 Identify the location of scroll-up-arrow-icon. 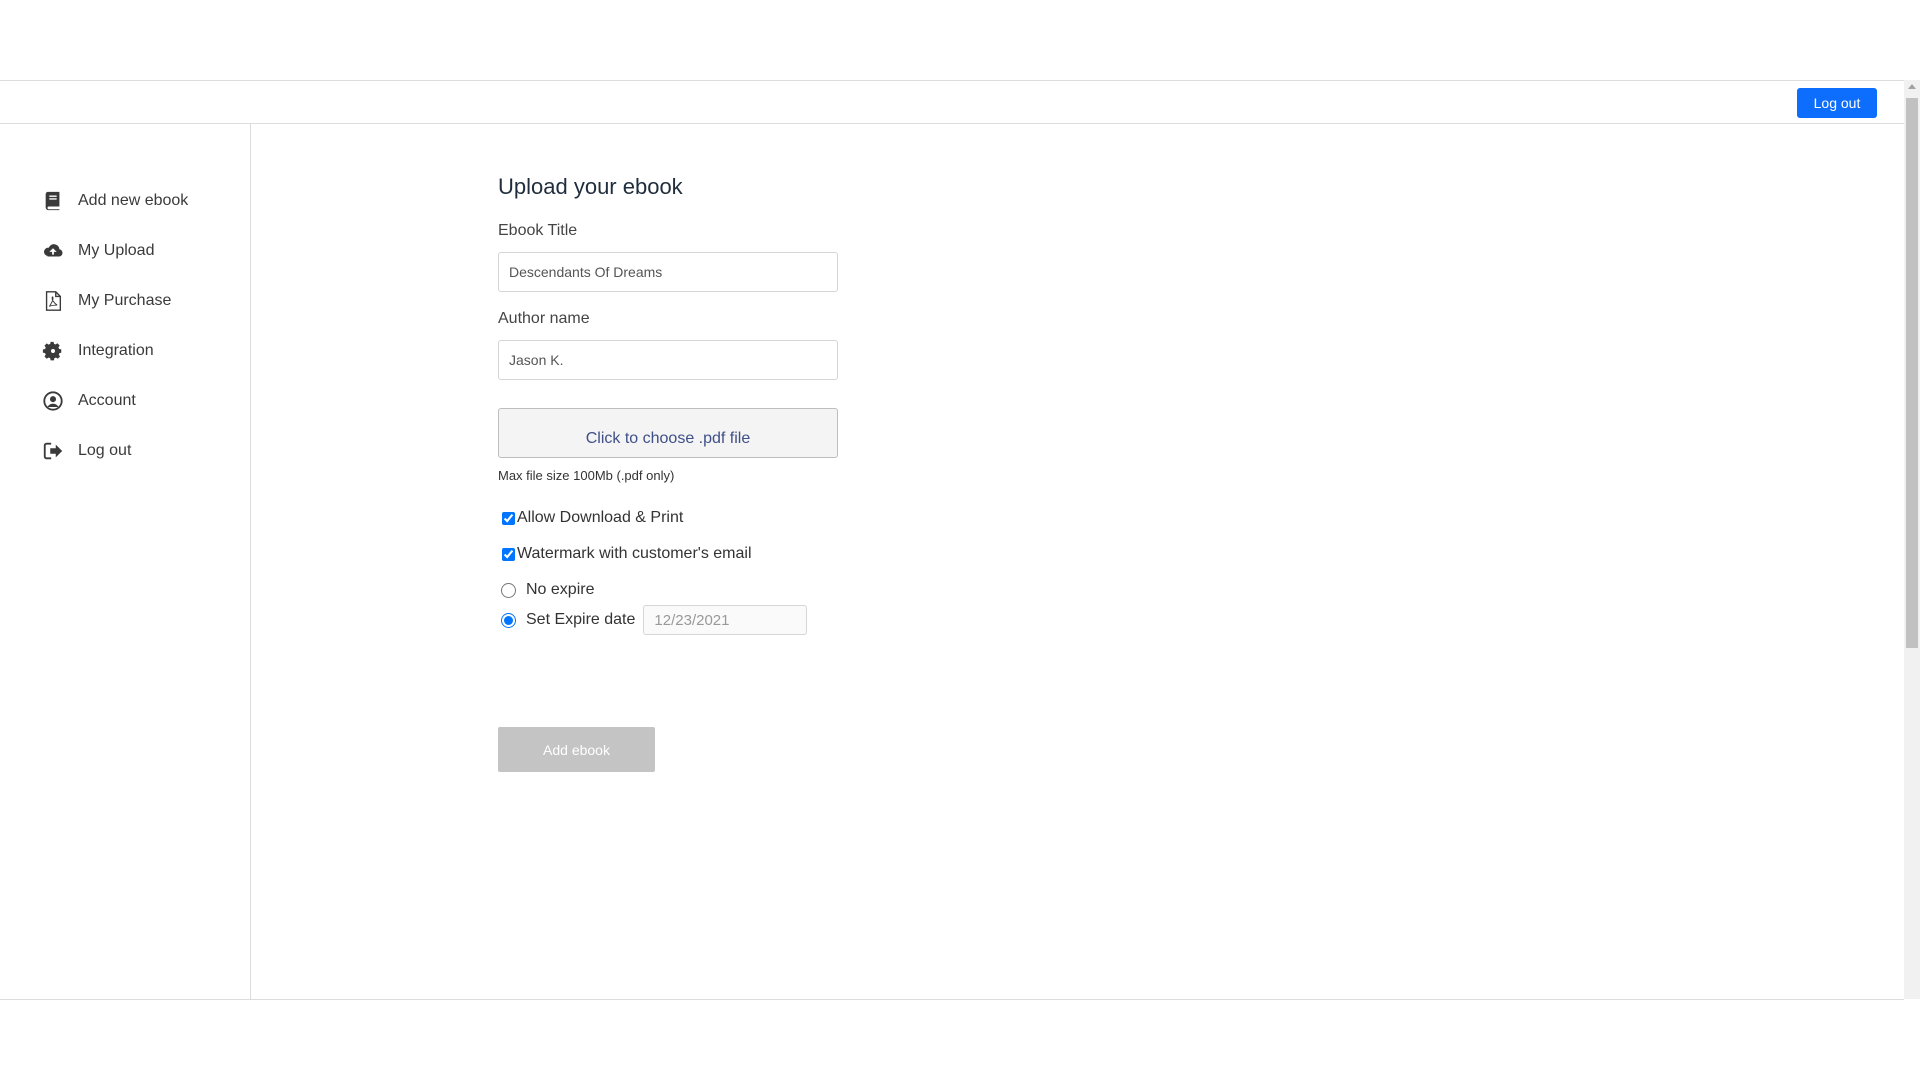
(1912, 86).